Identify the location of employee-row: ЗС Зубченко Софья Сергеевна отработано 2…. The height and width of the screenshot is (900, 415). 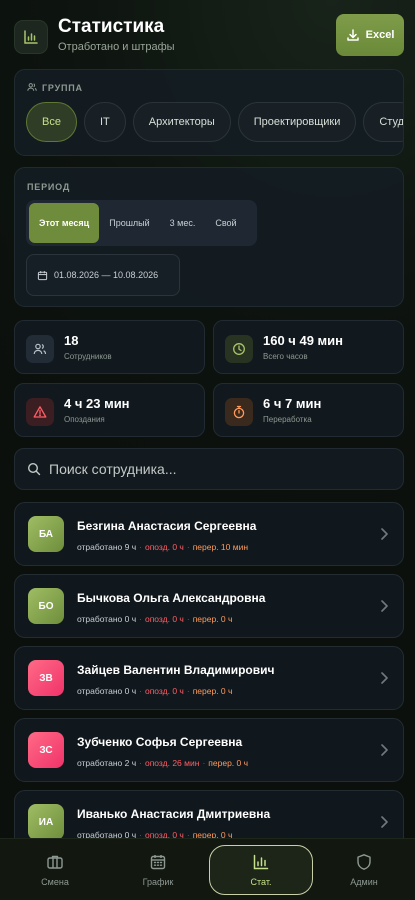
(209, 750).